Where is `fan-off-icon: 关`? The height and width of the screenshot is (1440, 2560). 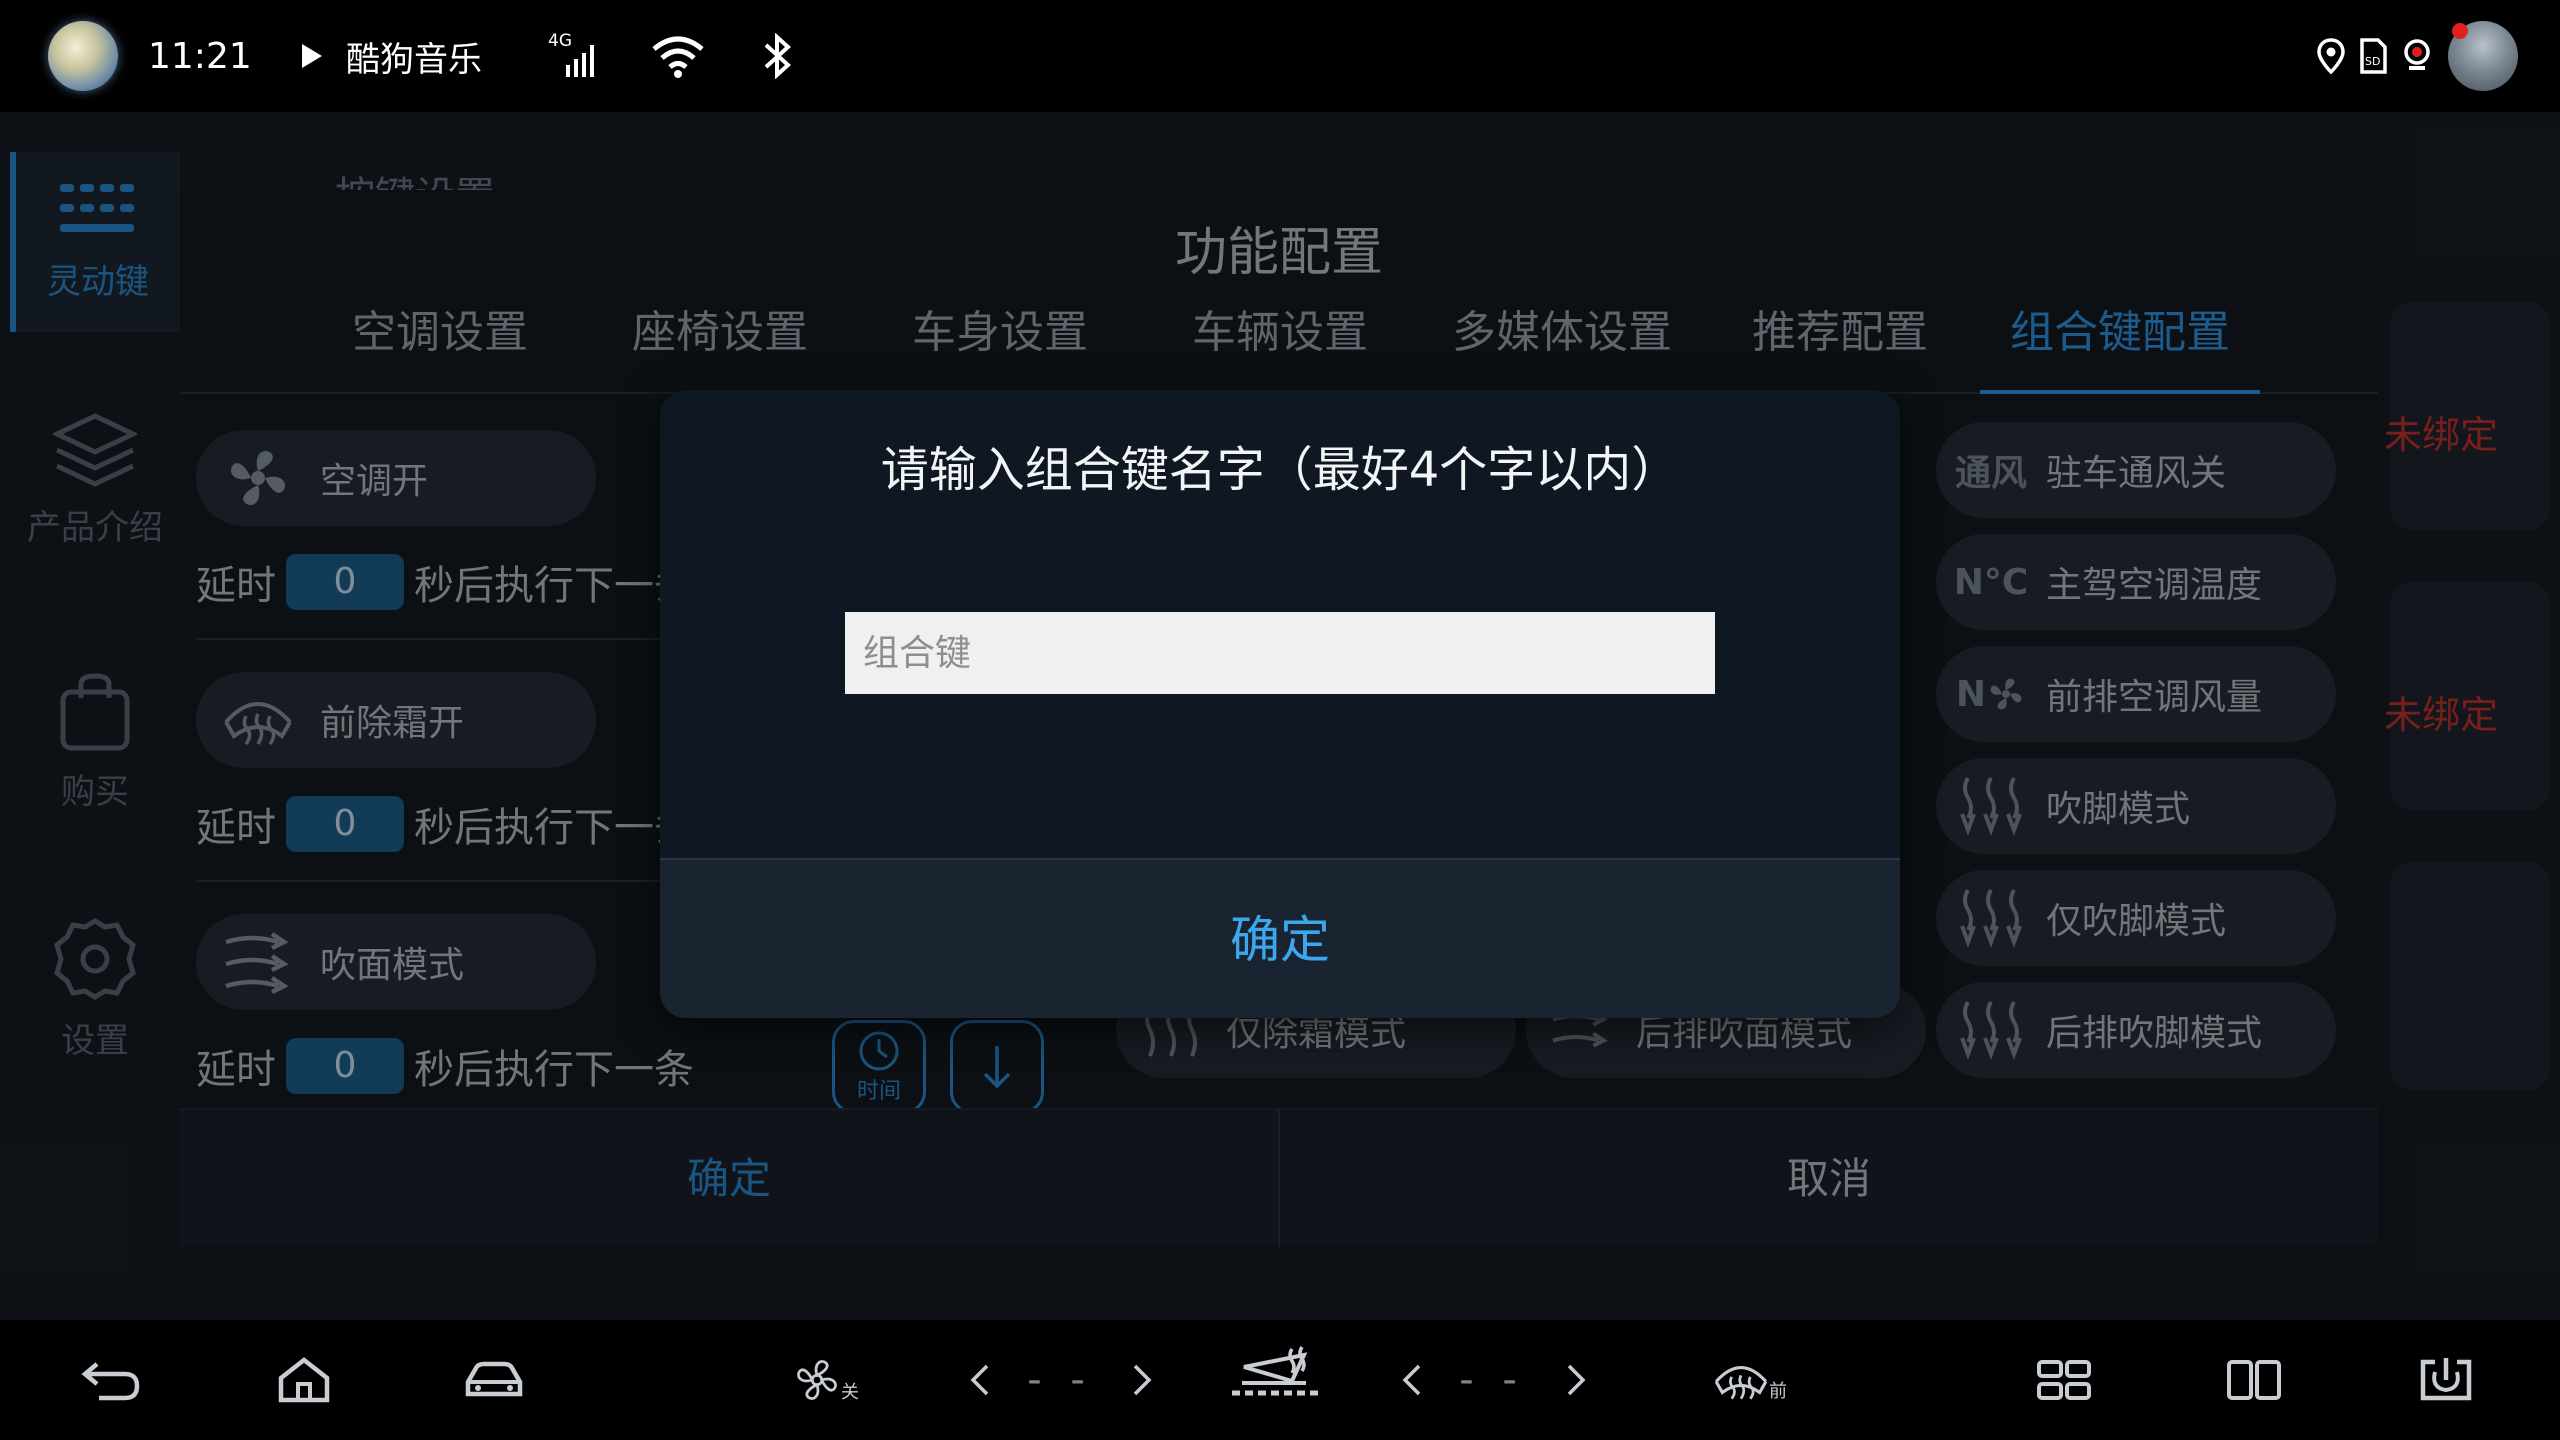 fan-off-icon: 关 is located at coordinates (826, 1380).